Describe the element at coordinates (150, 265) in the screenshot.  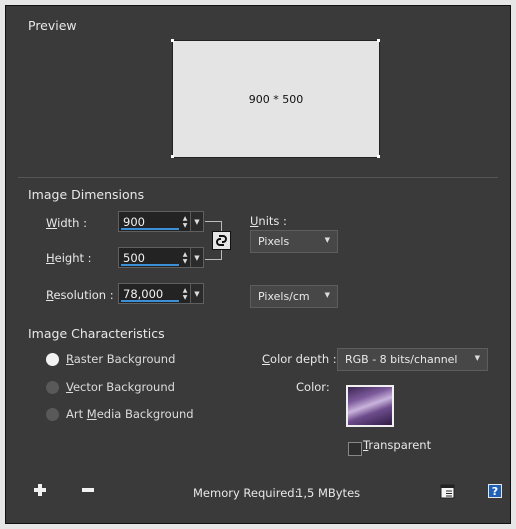
I see `height-slider-bar` at that location.